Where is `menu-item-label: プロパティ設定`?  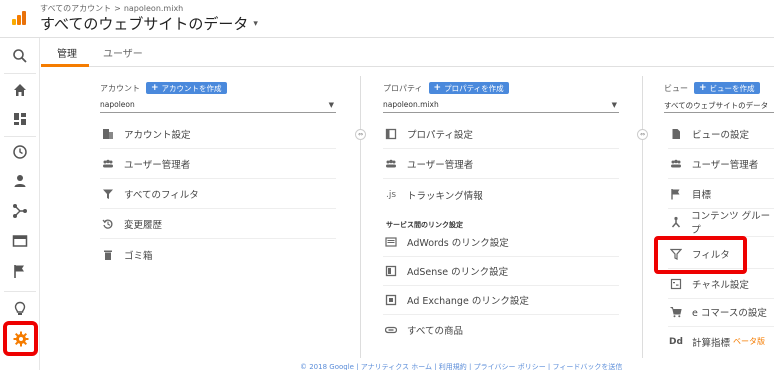 menu-item-label: プロパティ設定 is located at coordinates (440, 135).